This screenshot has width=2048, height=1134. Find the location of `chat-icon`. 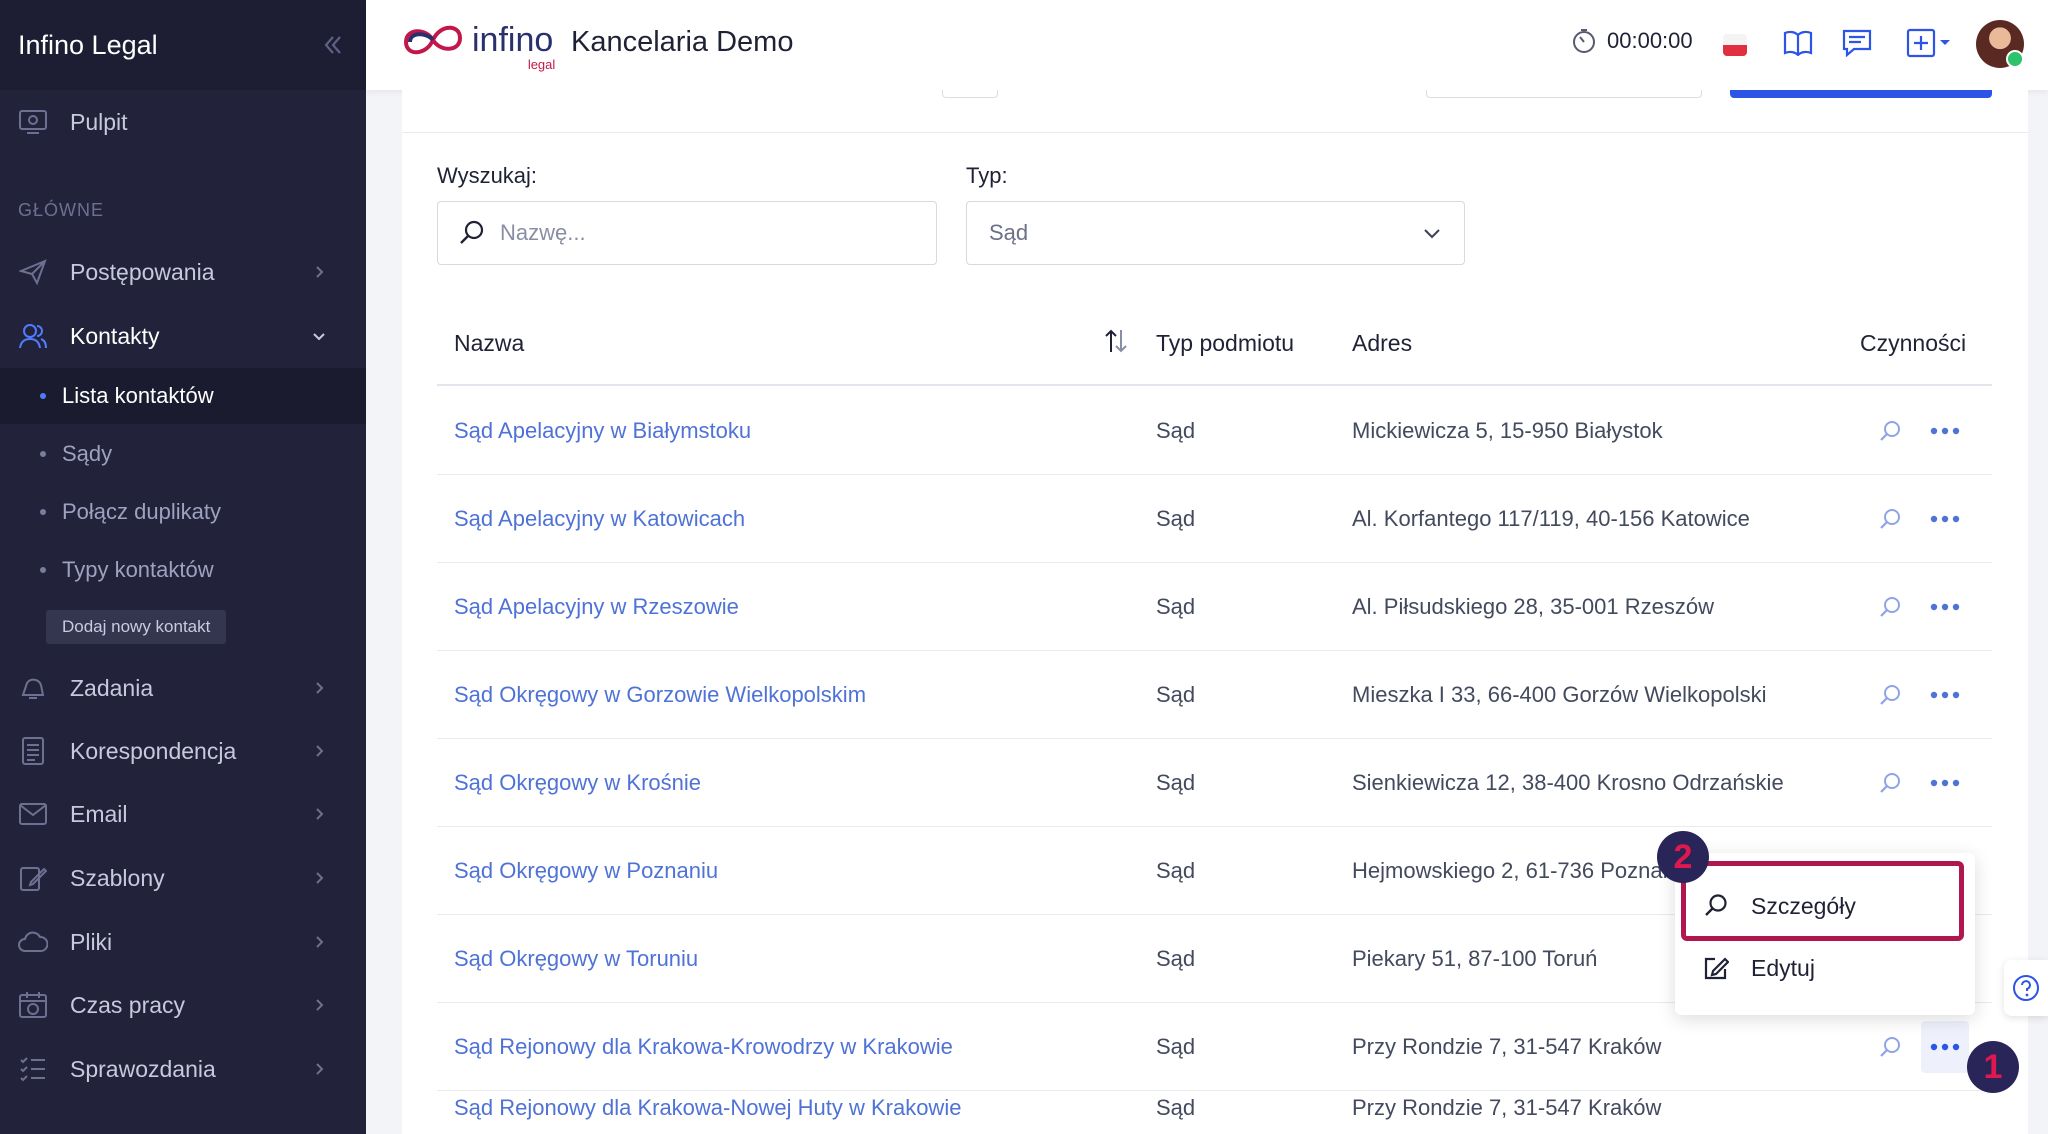

chat-icon is located at coordinates (1857, 43).